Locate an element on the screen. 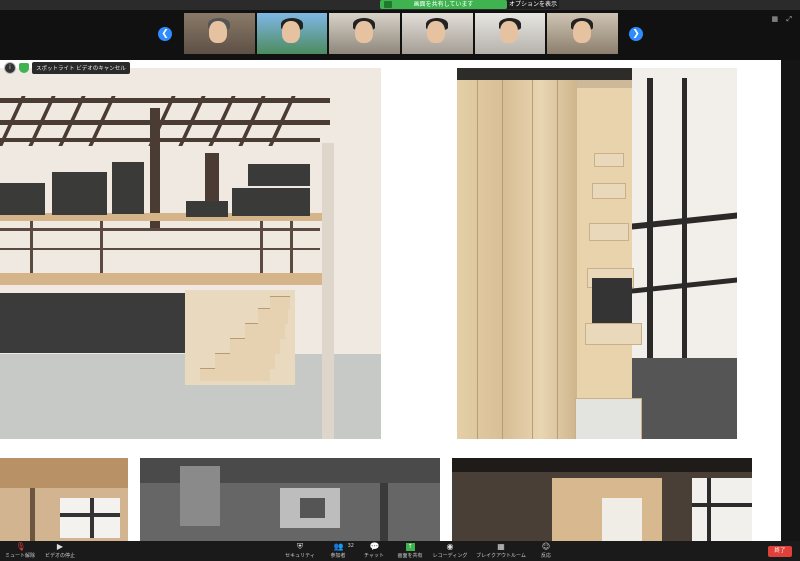 The width and height of the screenshot is (800, 561). record-label: レコーディング is located at coordinates (450, 556).